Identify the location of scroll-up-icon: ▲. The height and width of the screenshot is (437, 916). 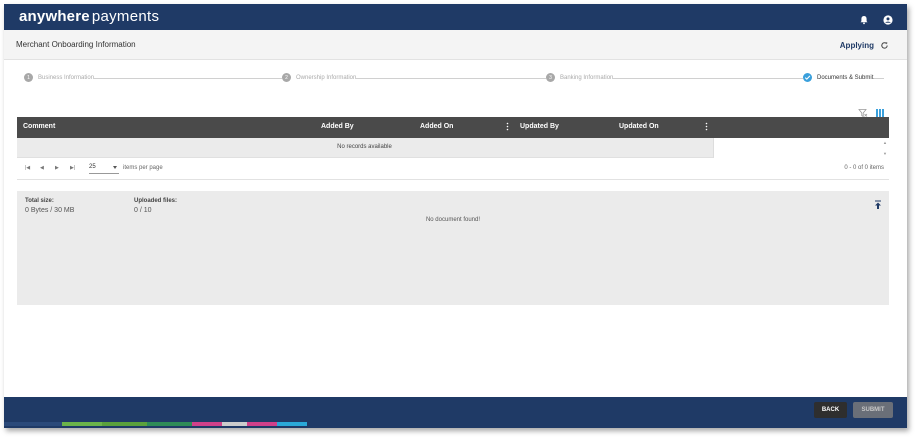
(885, 142).